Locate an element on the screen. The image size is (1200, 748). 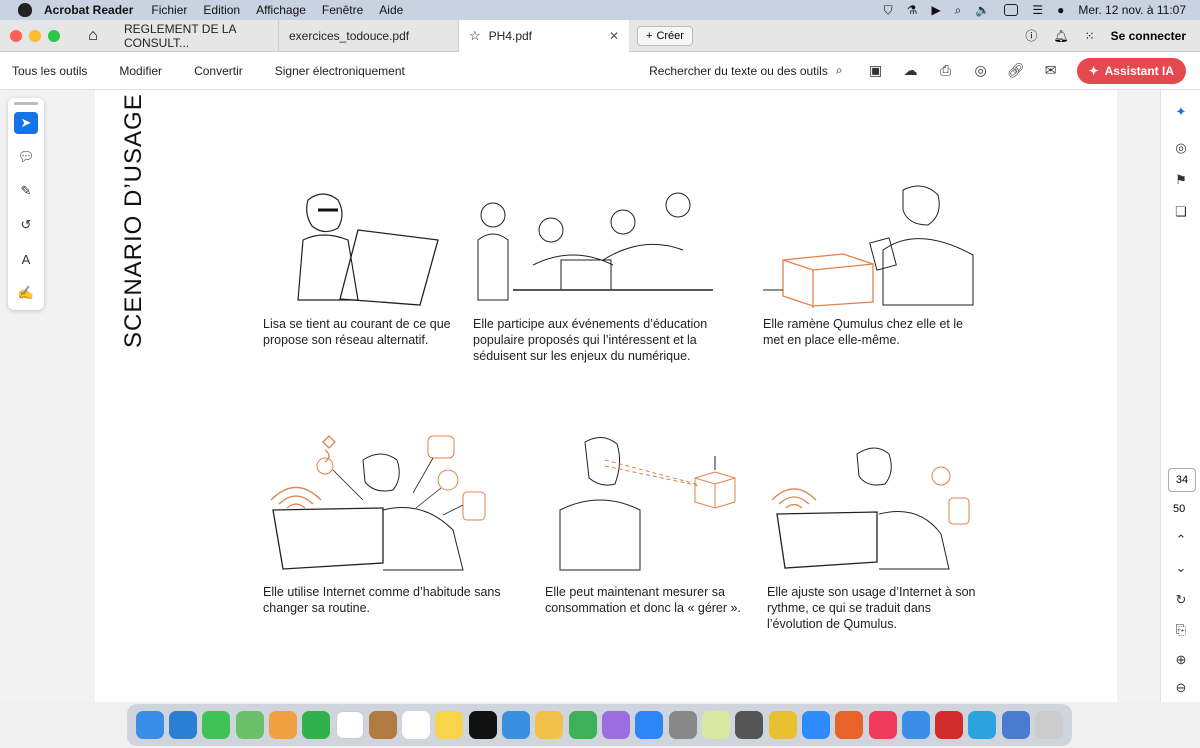
shield-icon: ⛉ is located at coordinates (888, 10).